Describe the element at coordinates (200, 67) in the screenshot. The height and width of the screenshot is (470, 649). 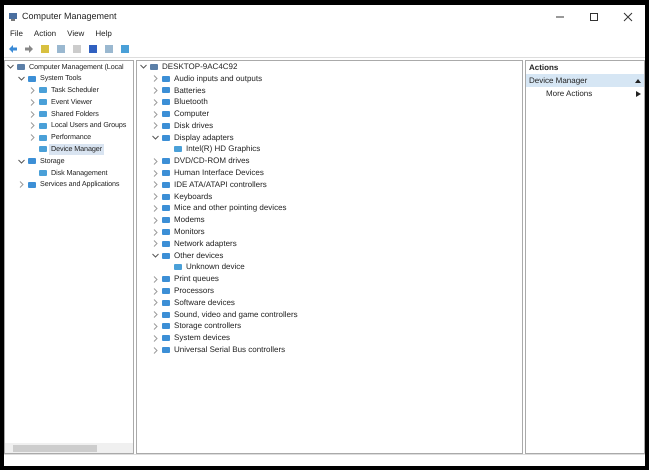
I see `device-tree-item: DESKTOP-9AC4C92` at that location.